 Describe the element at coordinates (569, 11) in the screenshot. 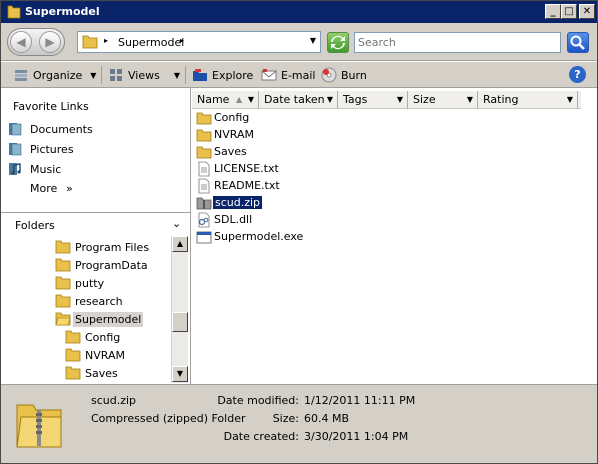

I see `maximize-button: □` at that location.